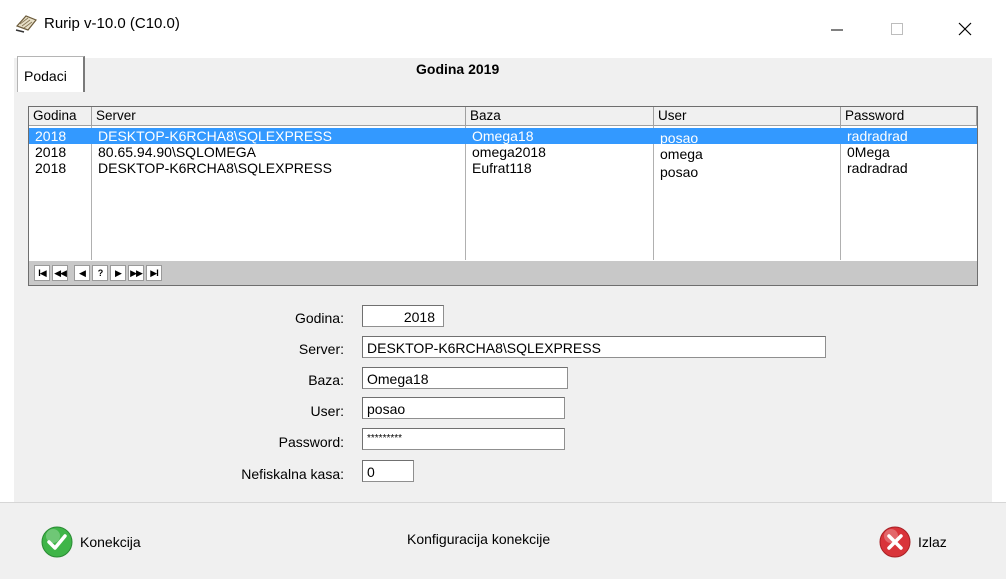 This screenshot has height=579, width=1006. I want to click on nav-first-button: I◀, so click(42, 273).